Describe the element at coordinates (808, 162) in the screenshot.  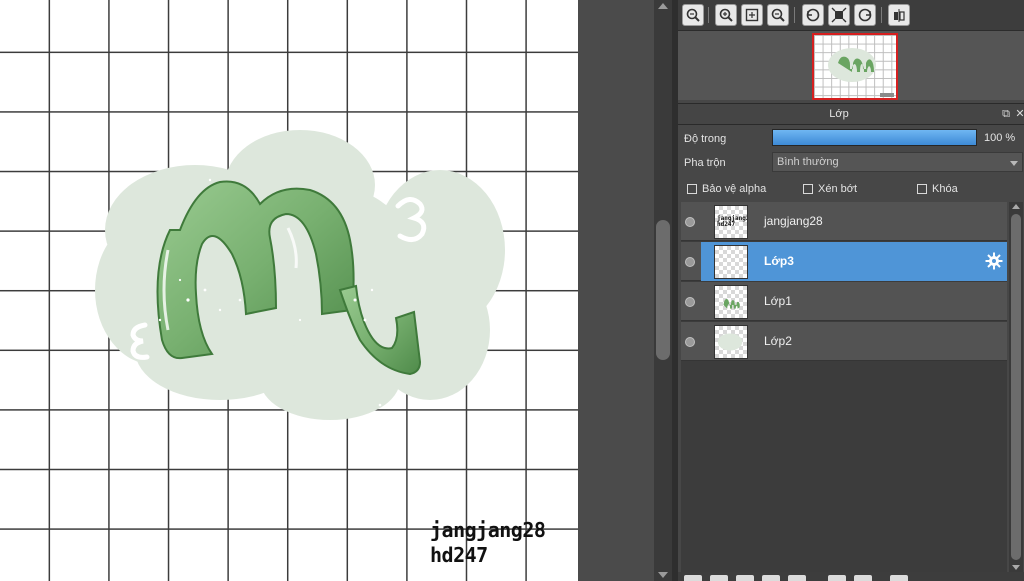
I see `blend-mode-value: Bình thường` at that location.